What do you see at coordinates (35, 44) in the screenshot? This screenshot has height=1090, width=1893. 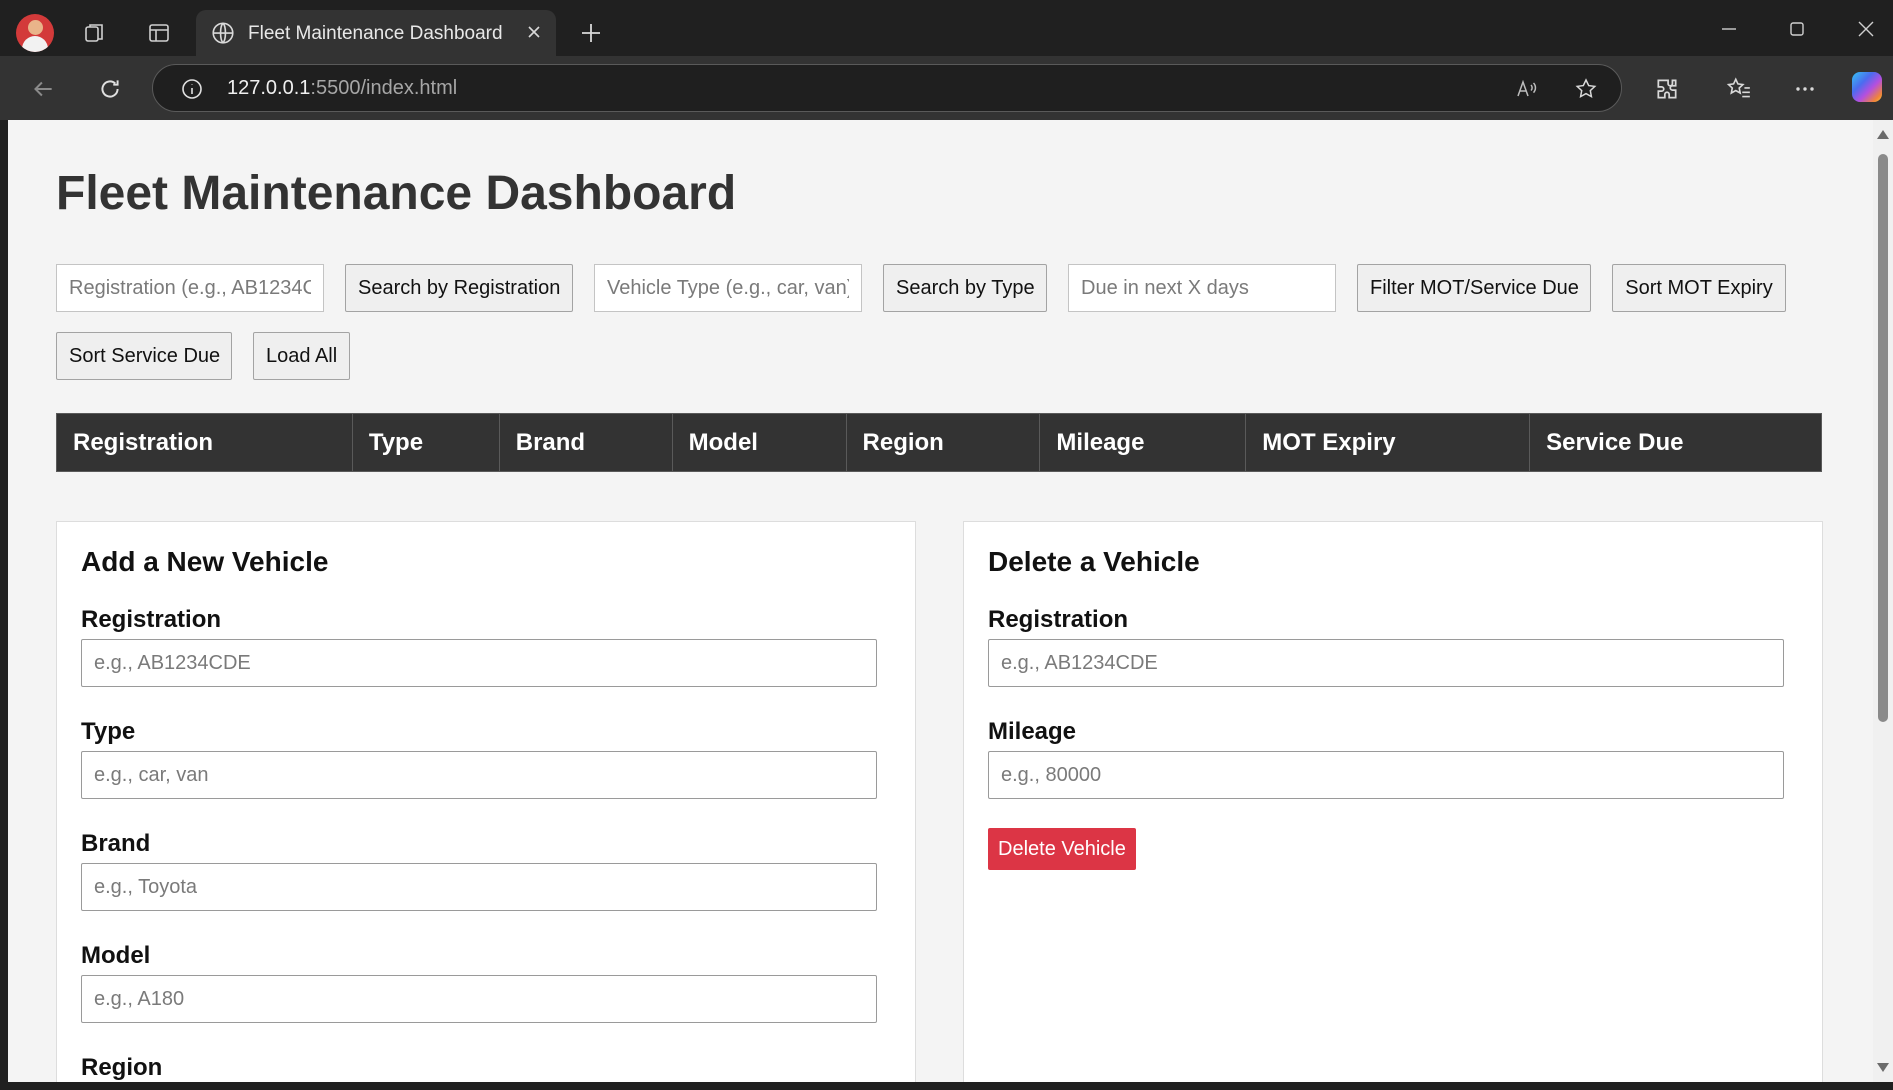 I see `avatar-shoulders` at bounding box center [35, 44].